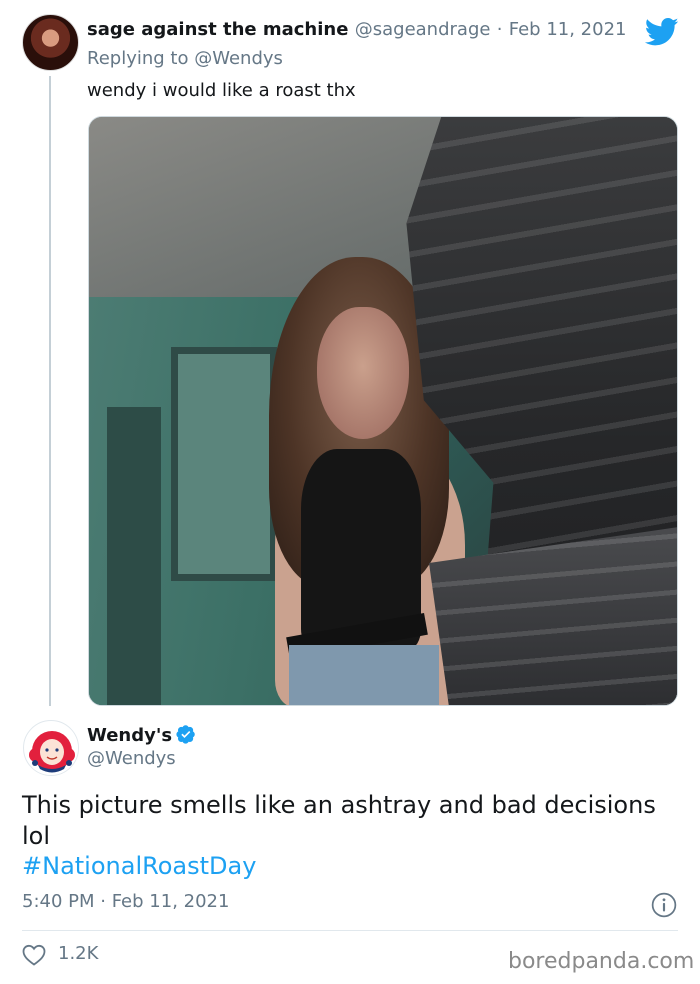 This screenshot has height=984, width=700. Describe the element at coordinates (217, 29) in the screenshot. I see `display-name: sage against the machine` at that location.